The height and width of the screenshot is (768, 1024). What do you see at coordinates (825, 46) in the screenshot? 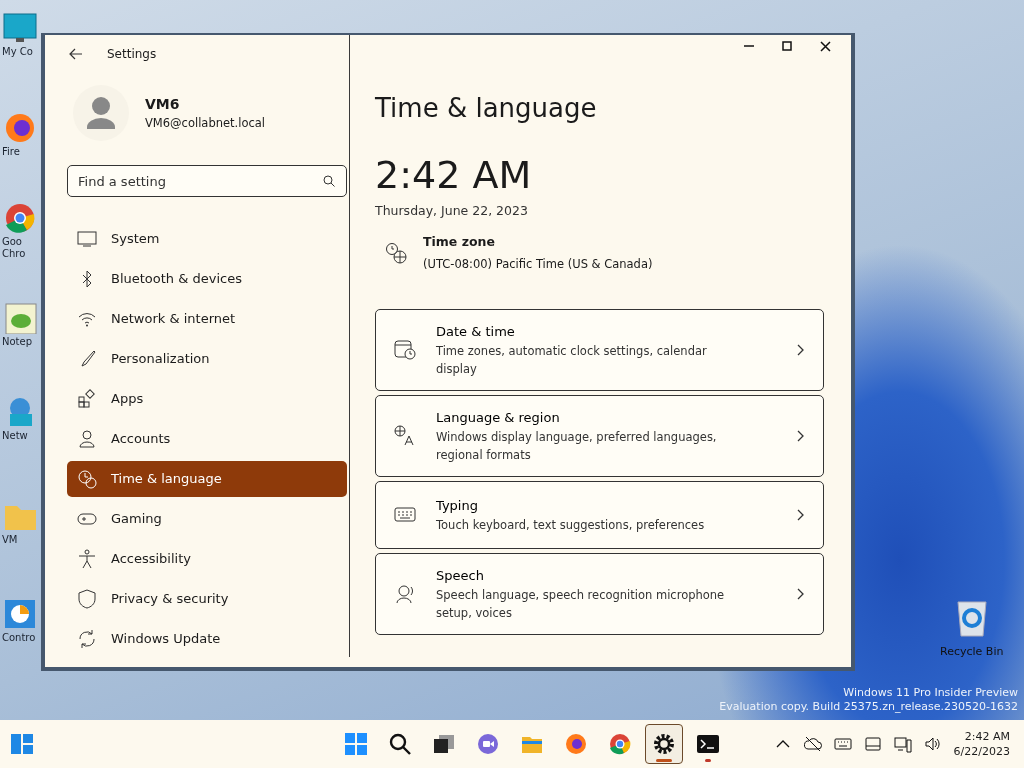
I see `close-icon` at bounding box center [825, 46].